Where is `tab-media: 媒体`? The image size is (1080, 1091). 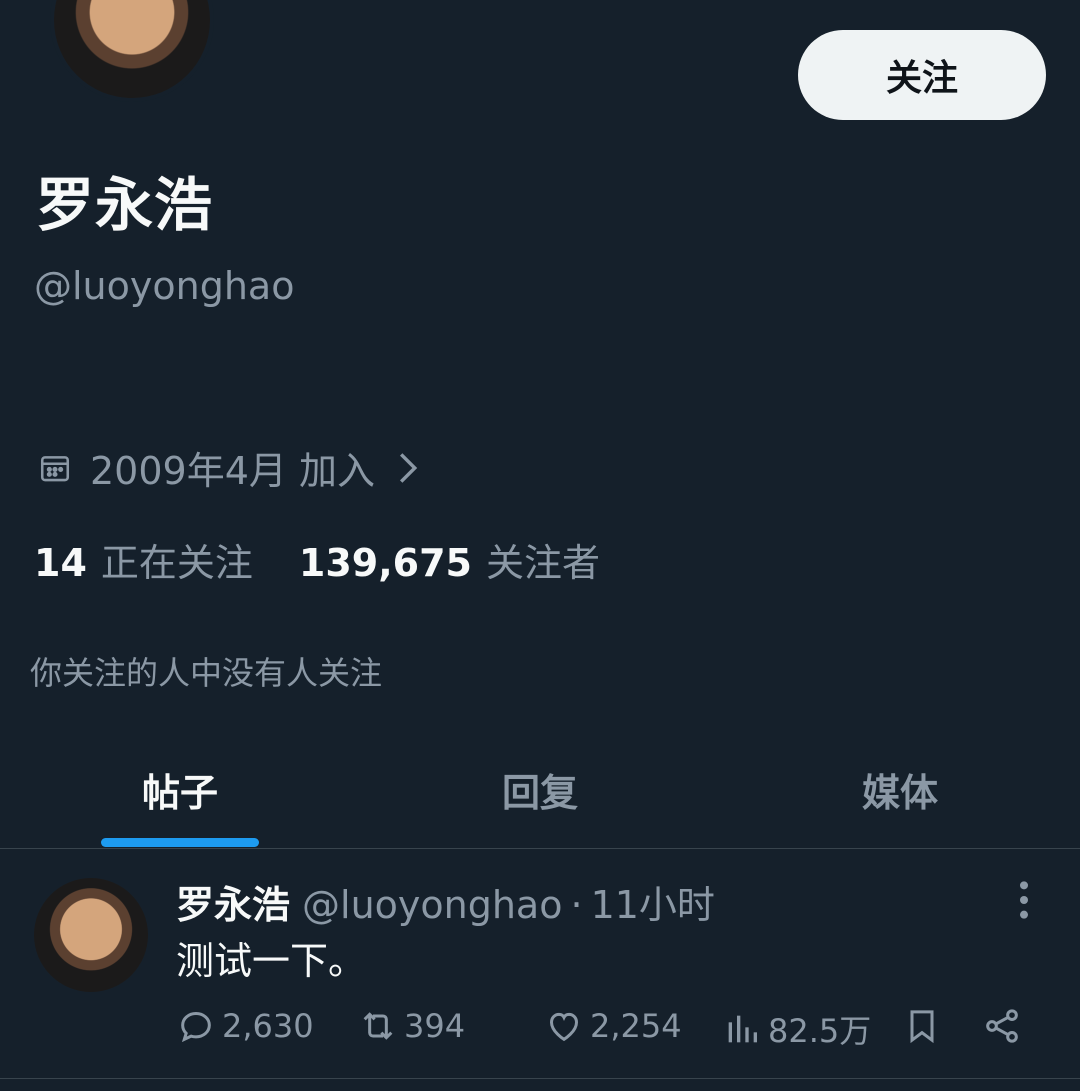 tab-media: 媒体 is located at coordinates (900, 789).